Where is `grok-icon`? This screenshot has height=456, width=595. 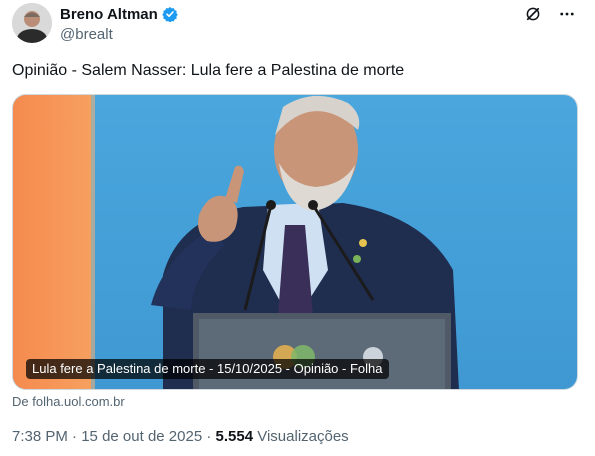
grok-icon is located at coordinates (533, 14).